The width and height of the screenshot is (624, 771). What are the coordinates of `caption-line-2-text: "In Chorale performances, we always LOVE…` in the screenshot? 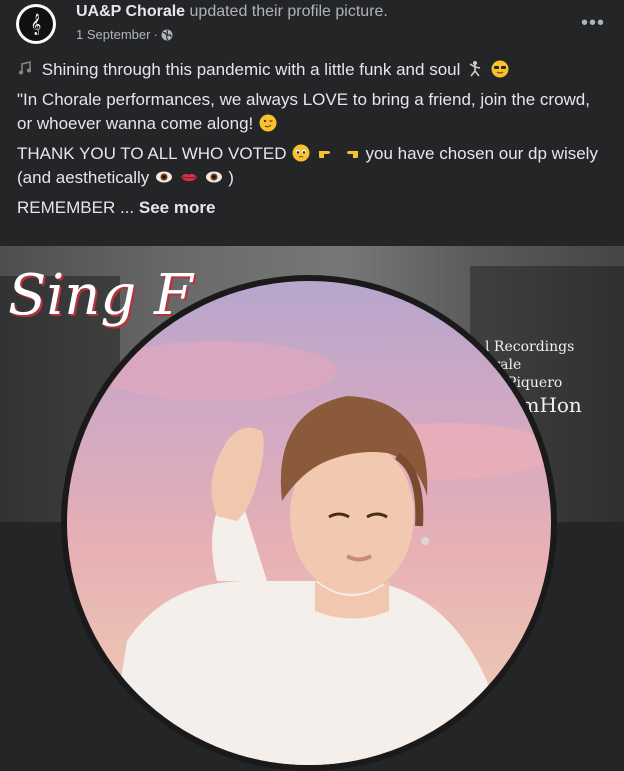 It's located at (303, 111).